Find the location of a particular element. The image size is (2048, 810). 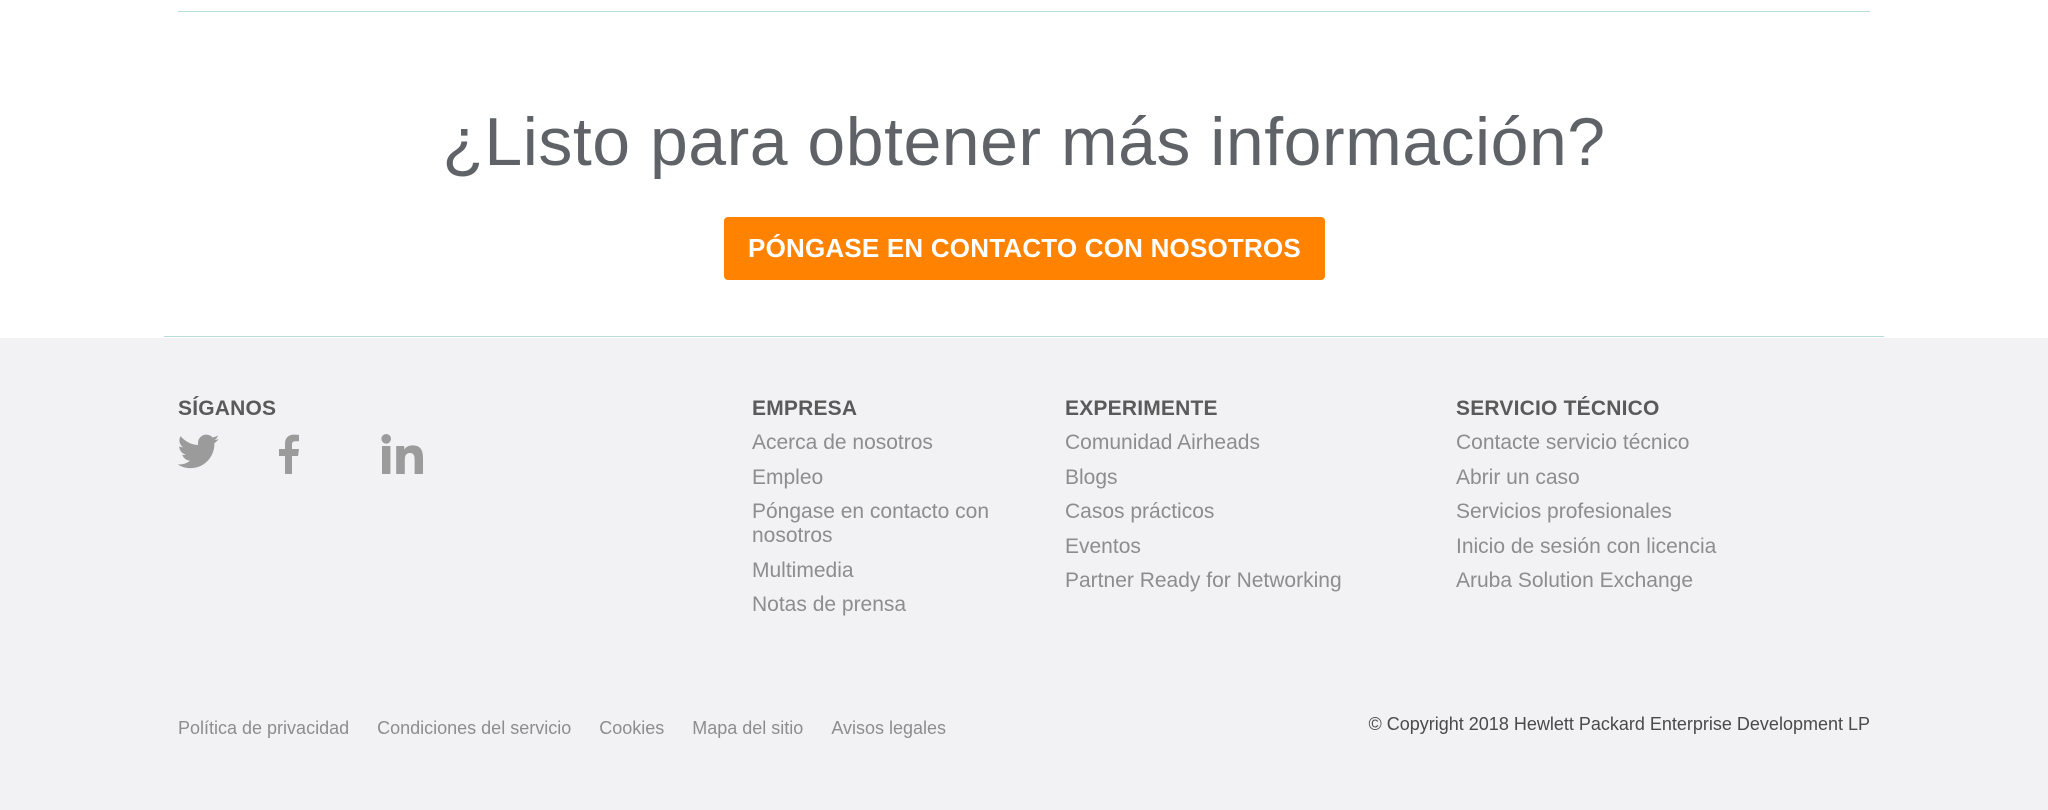

privacy-link: Política de privacidad is located at coordinates (263, 728).